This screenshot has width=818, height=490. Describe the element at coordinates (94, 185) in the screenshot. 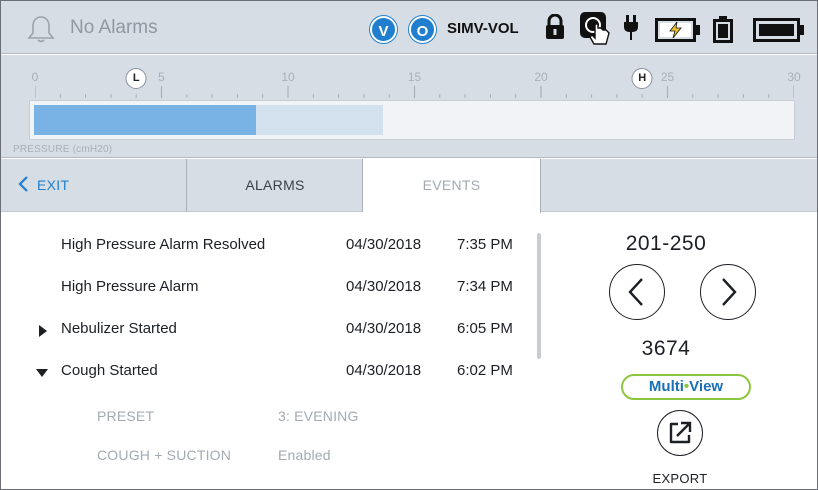

I see `exit-button: EXIT` at that location.